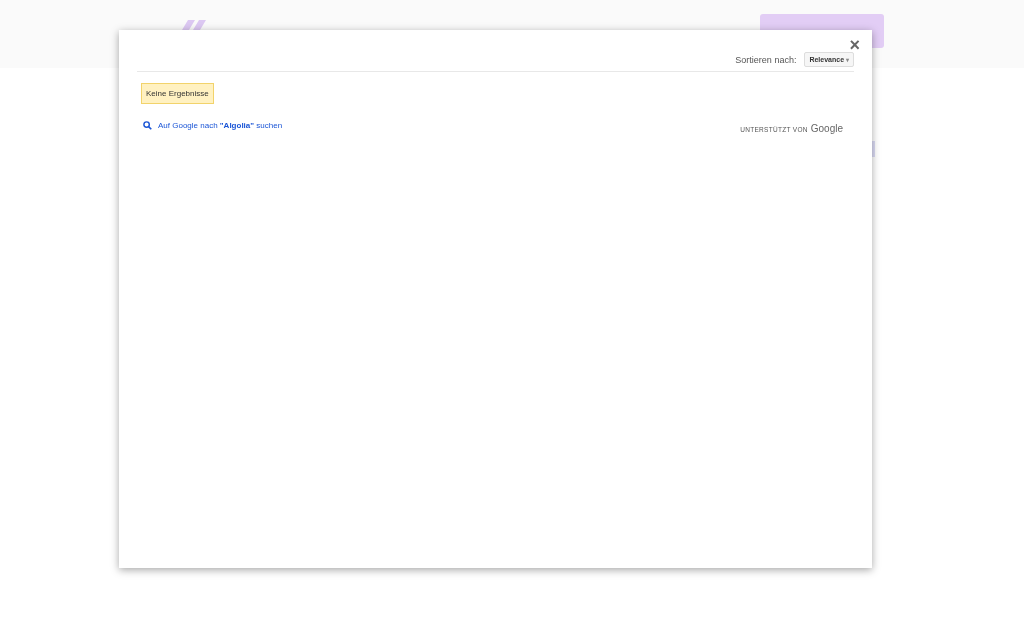 This screenshot has width=1024, height=625. Describe the element at coordinates (177, 93) in the screenshot. I see `no-results-notice: Keine Ergebnisse` at that location.